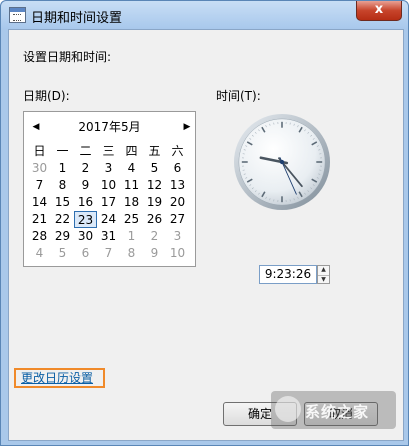 This screenshot has height=446, width=409. What do you see at coordinates (131, 151) in the screenshot?
I see `weekday-label: 四` at bounding box center [131, 151].